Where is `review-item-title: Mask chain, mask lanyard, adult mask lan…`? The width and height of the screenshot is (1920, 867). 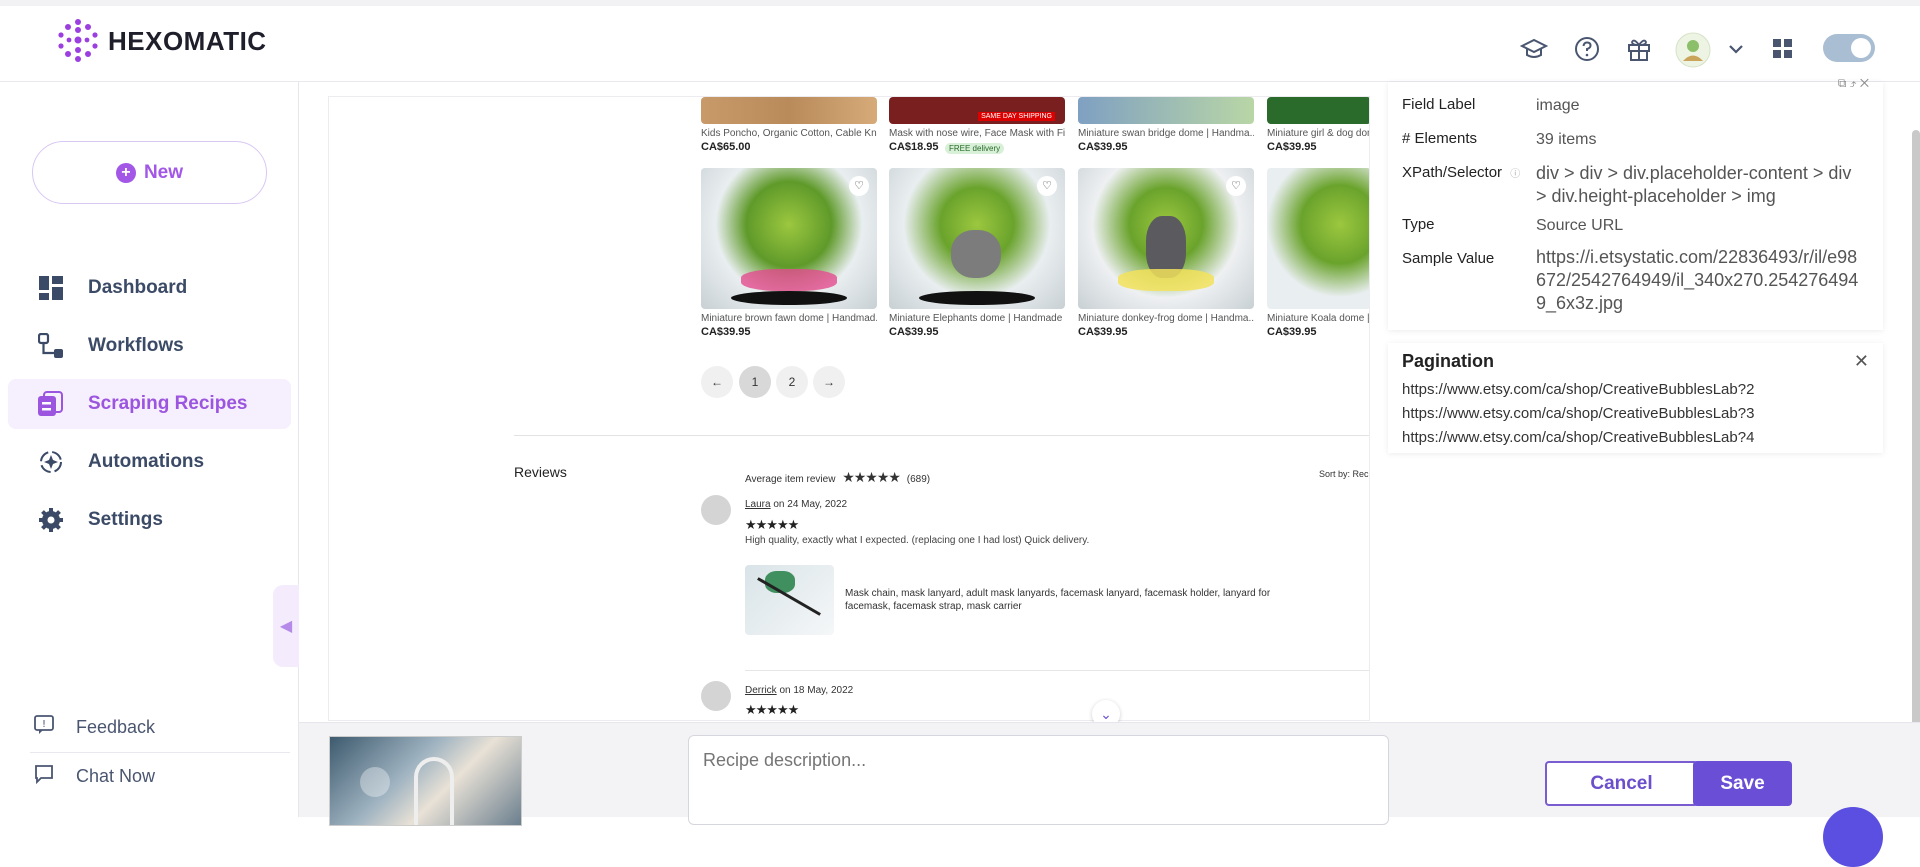
review-item-title: Mask chain, mask lanyard, adult mask lan… is located at coordinates (1075, 600).